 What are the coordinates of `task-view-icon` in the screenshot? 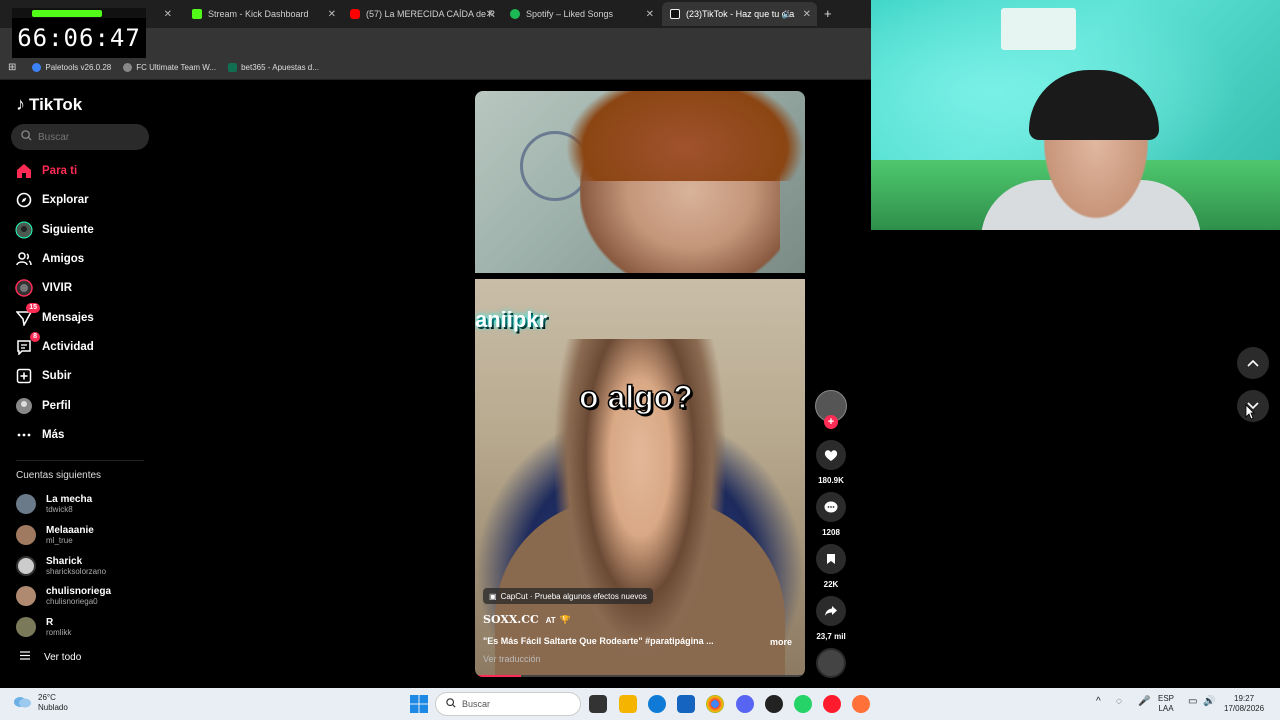 It's located at (598, 704).